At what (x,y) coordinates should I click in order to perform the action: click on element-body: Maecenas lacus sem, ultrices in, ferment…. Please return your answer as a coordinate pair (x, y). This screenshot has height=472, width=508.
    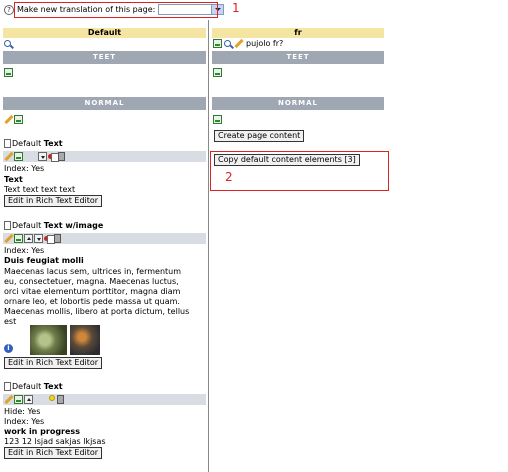
    Looking at the image, I should click on (97, 296).